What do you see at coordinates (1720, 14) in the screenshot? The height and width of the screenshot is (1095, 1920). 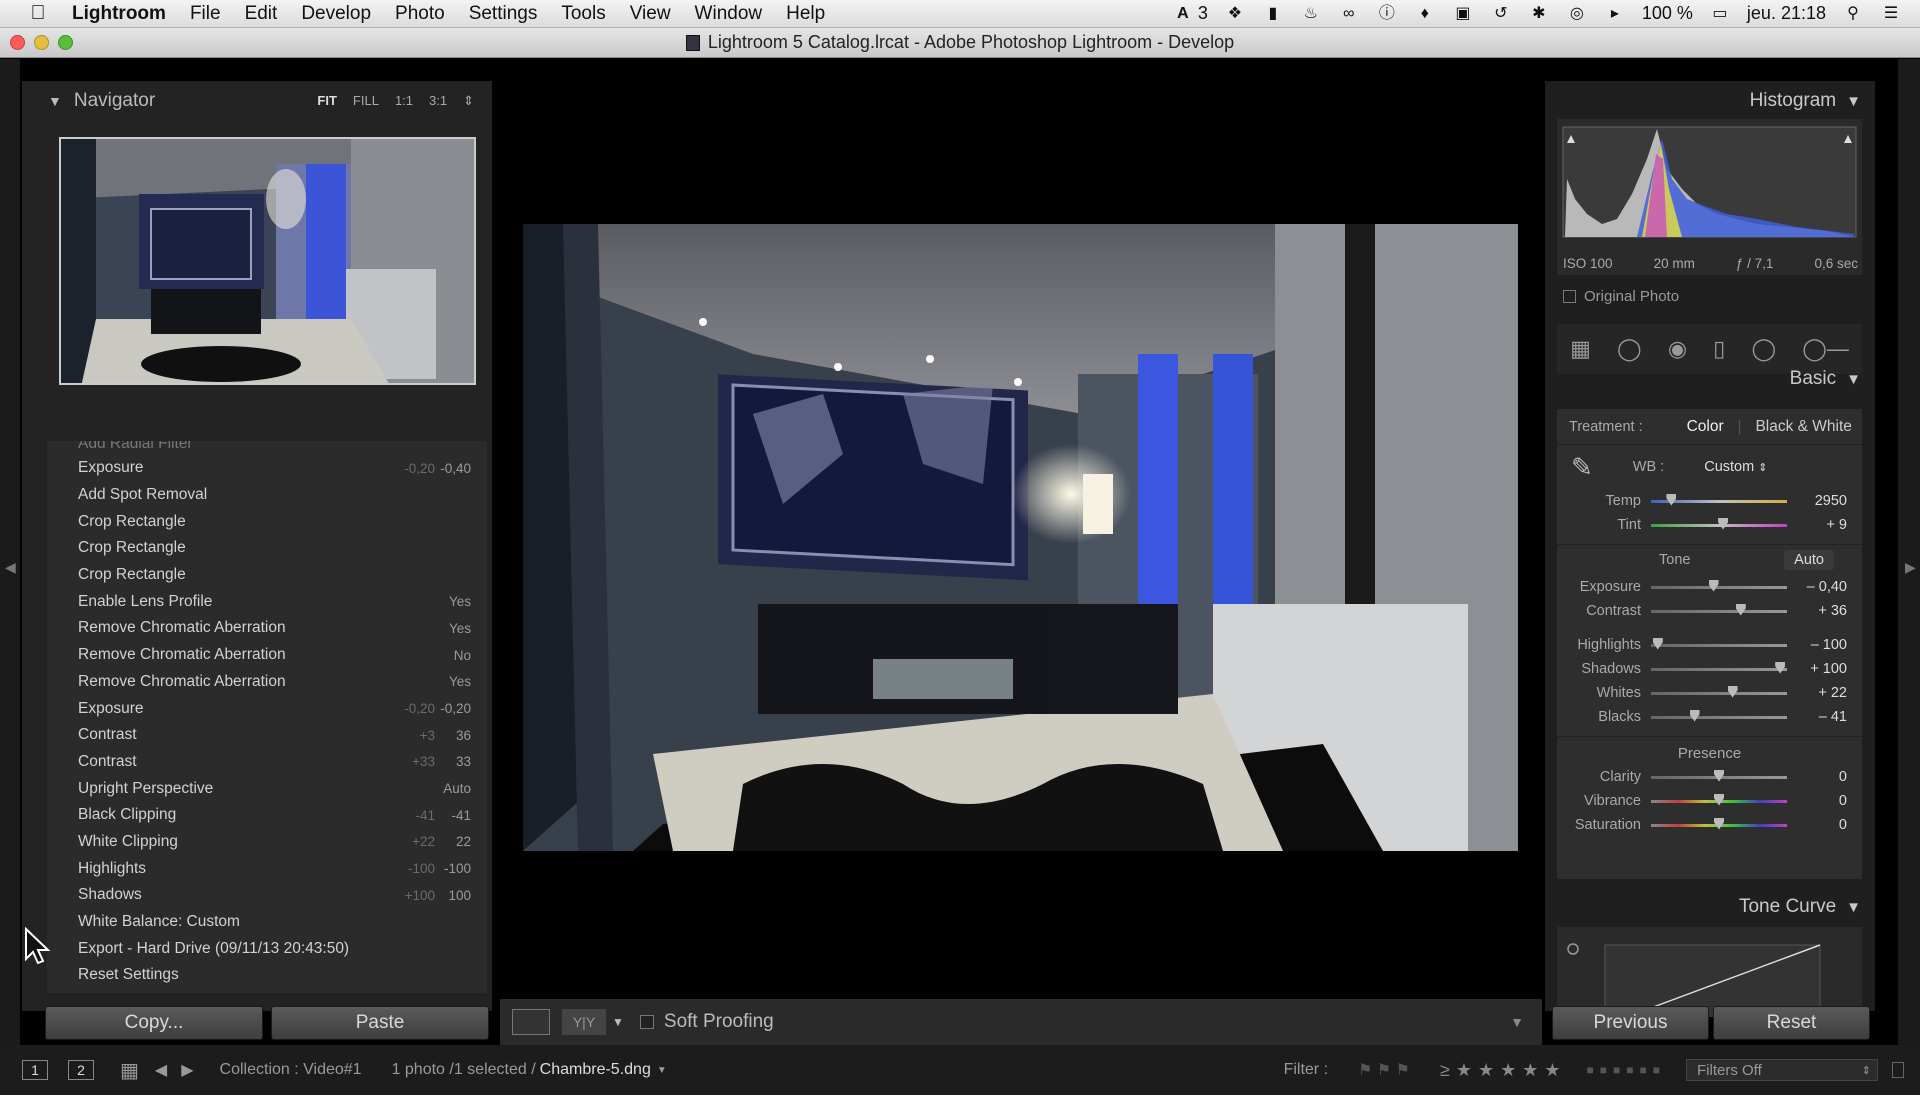 I see `battery-icon: ▭` at bounding box center [1720, 14].